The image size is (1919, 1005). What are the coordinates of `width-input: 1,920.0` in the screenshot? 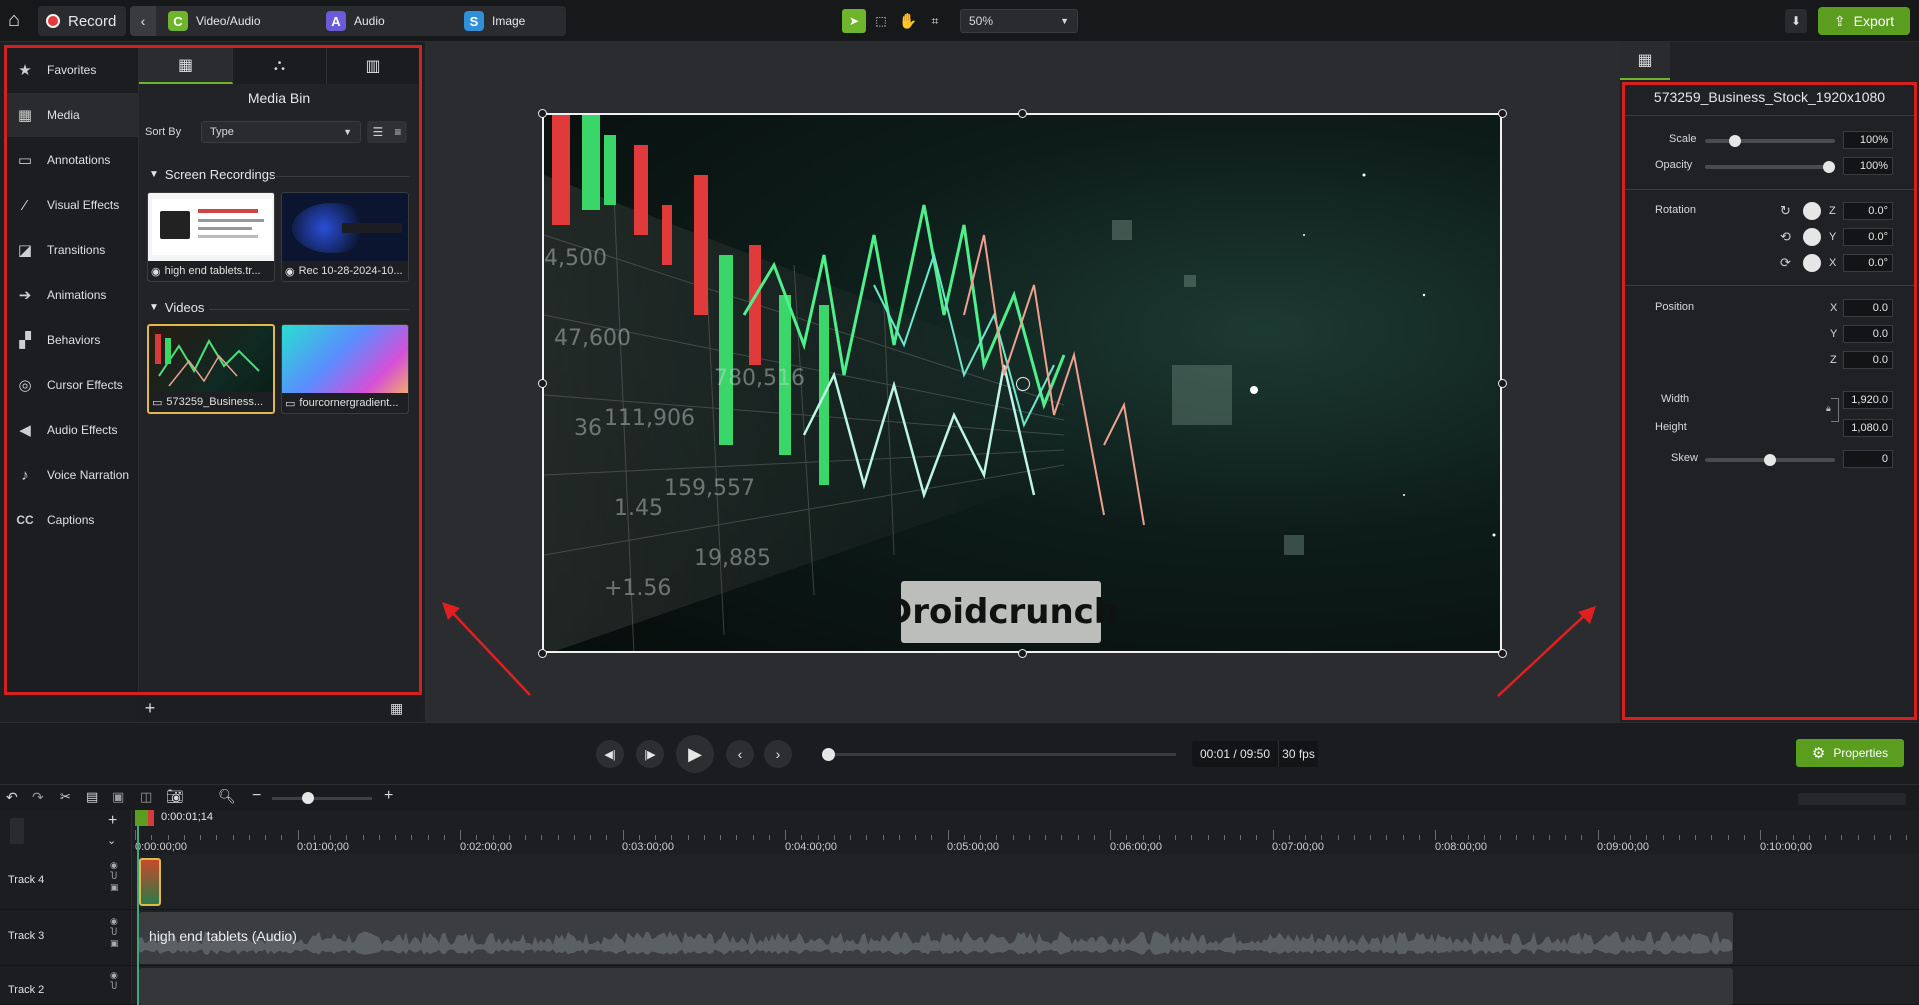 It's located at (1868, 400).